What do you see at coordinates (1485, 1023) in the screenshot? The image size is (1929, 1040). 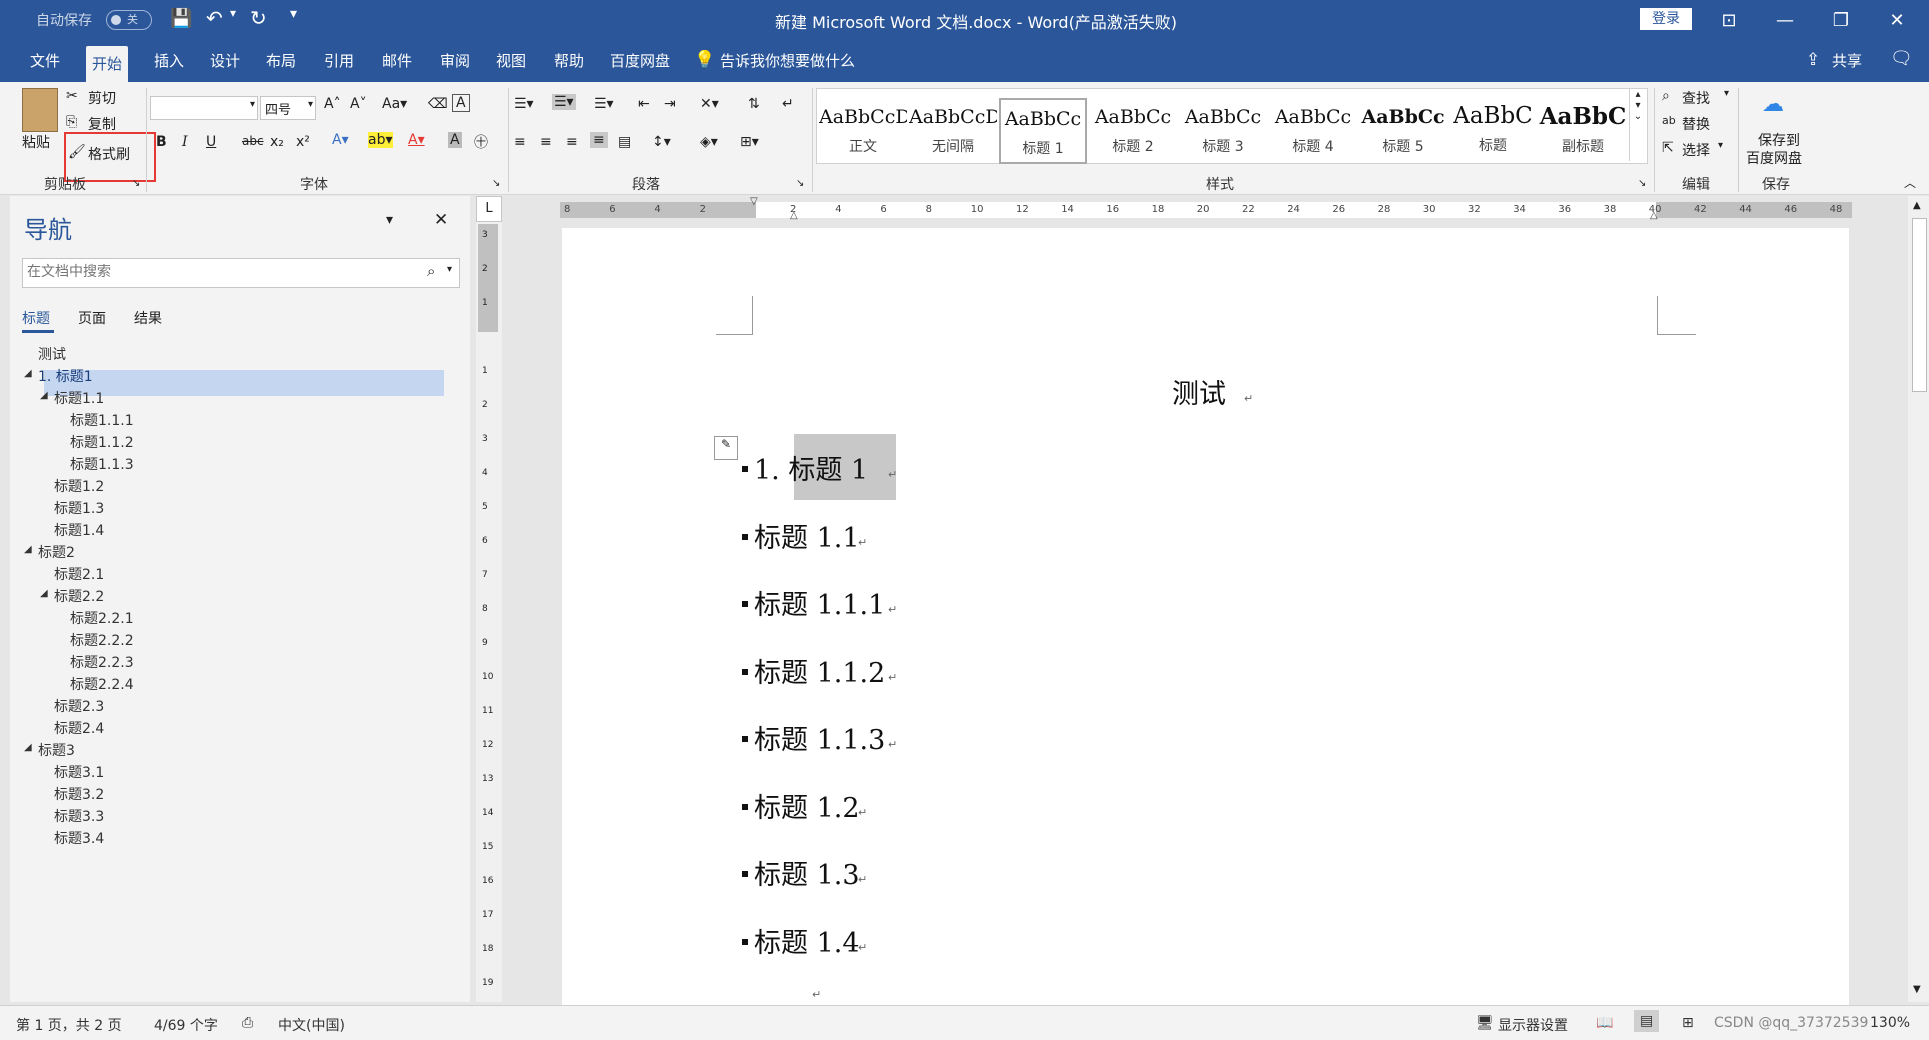 I see `display-settings-icon: 🖥` at bounding box center [1485, 1023].